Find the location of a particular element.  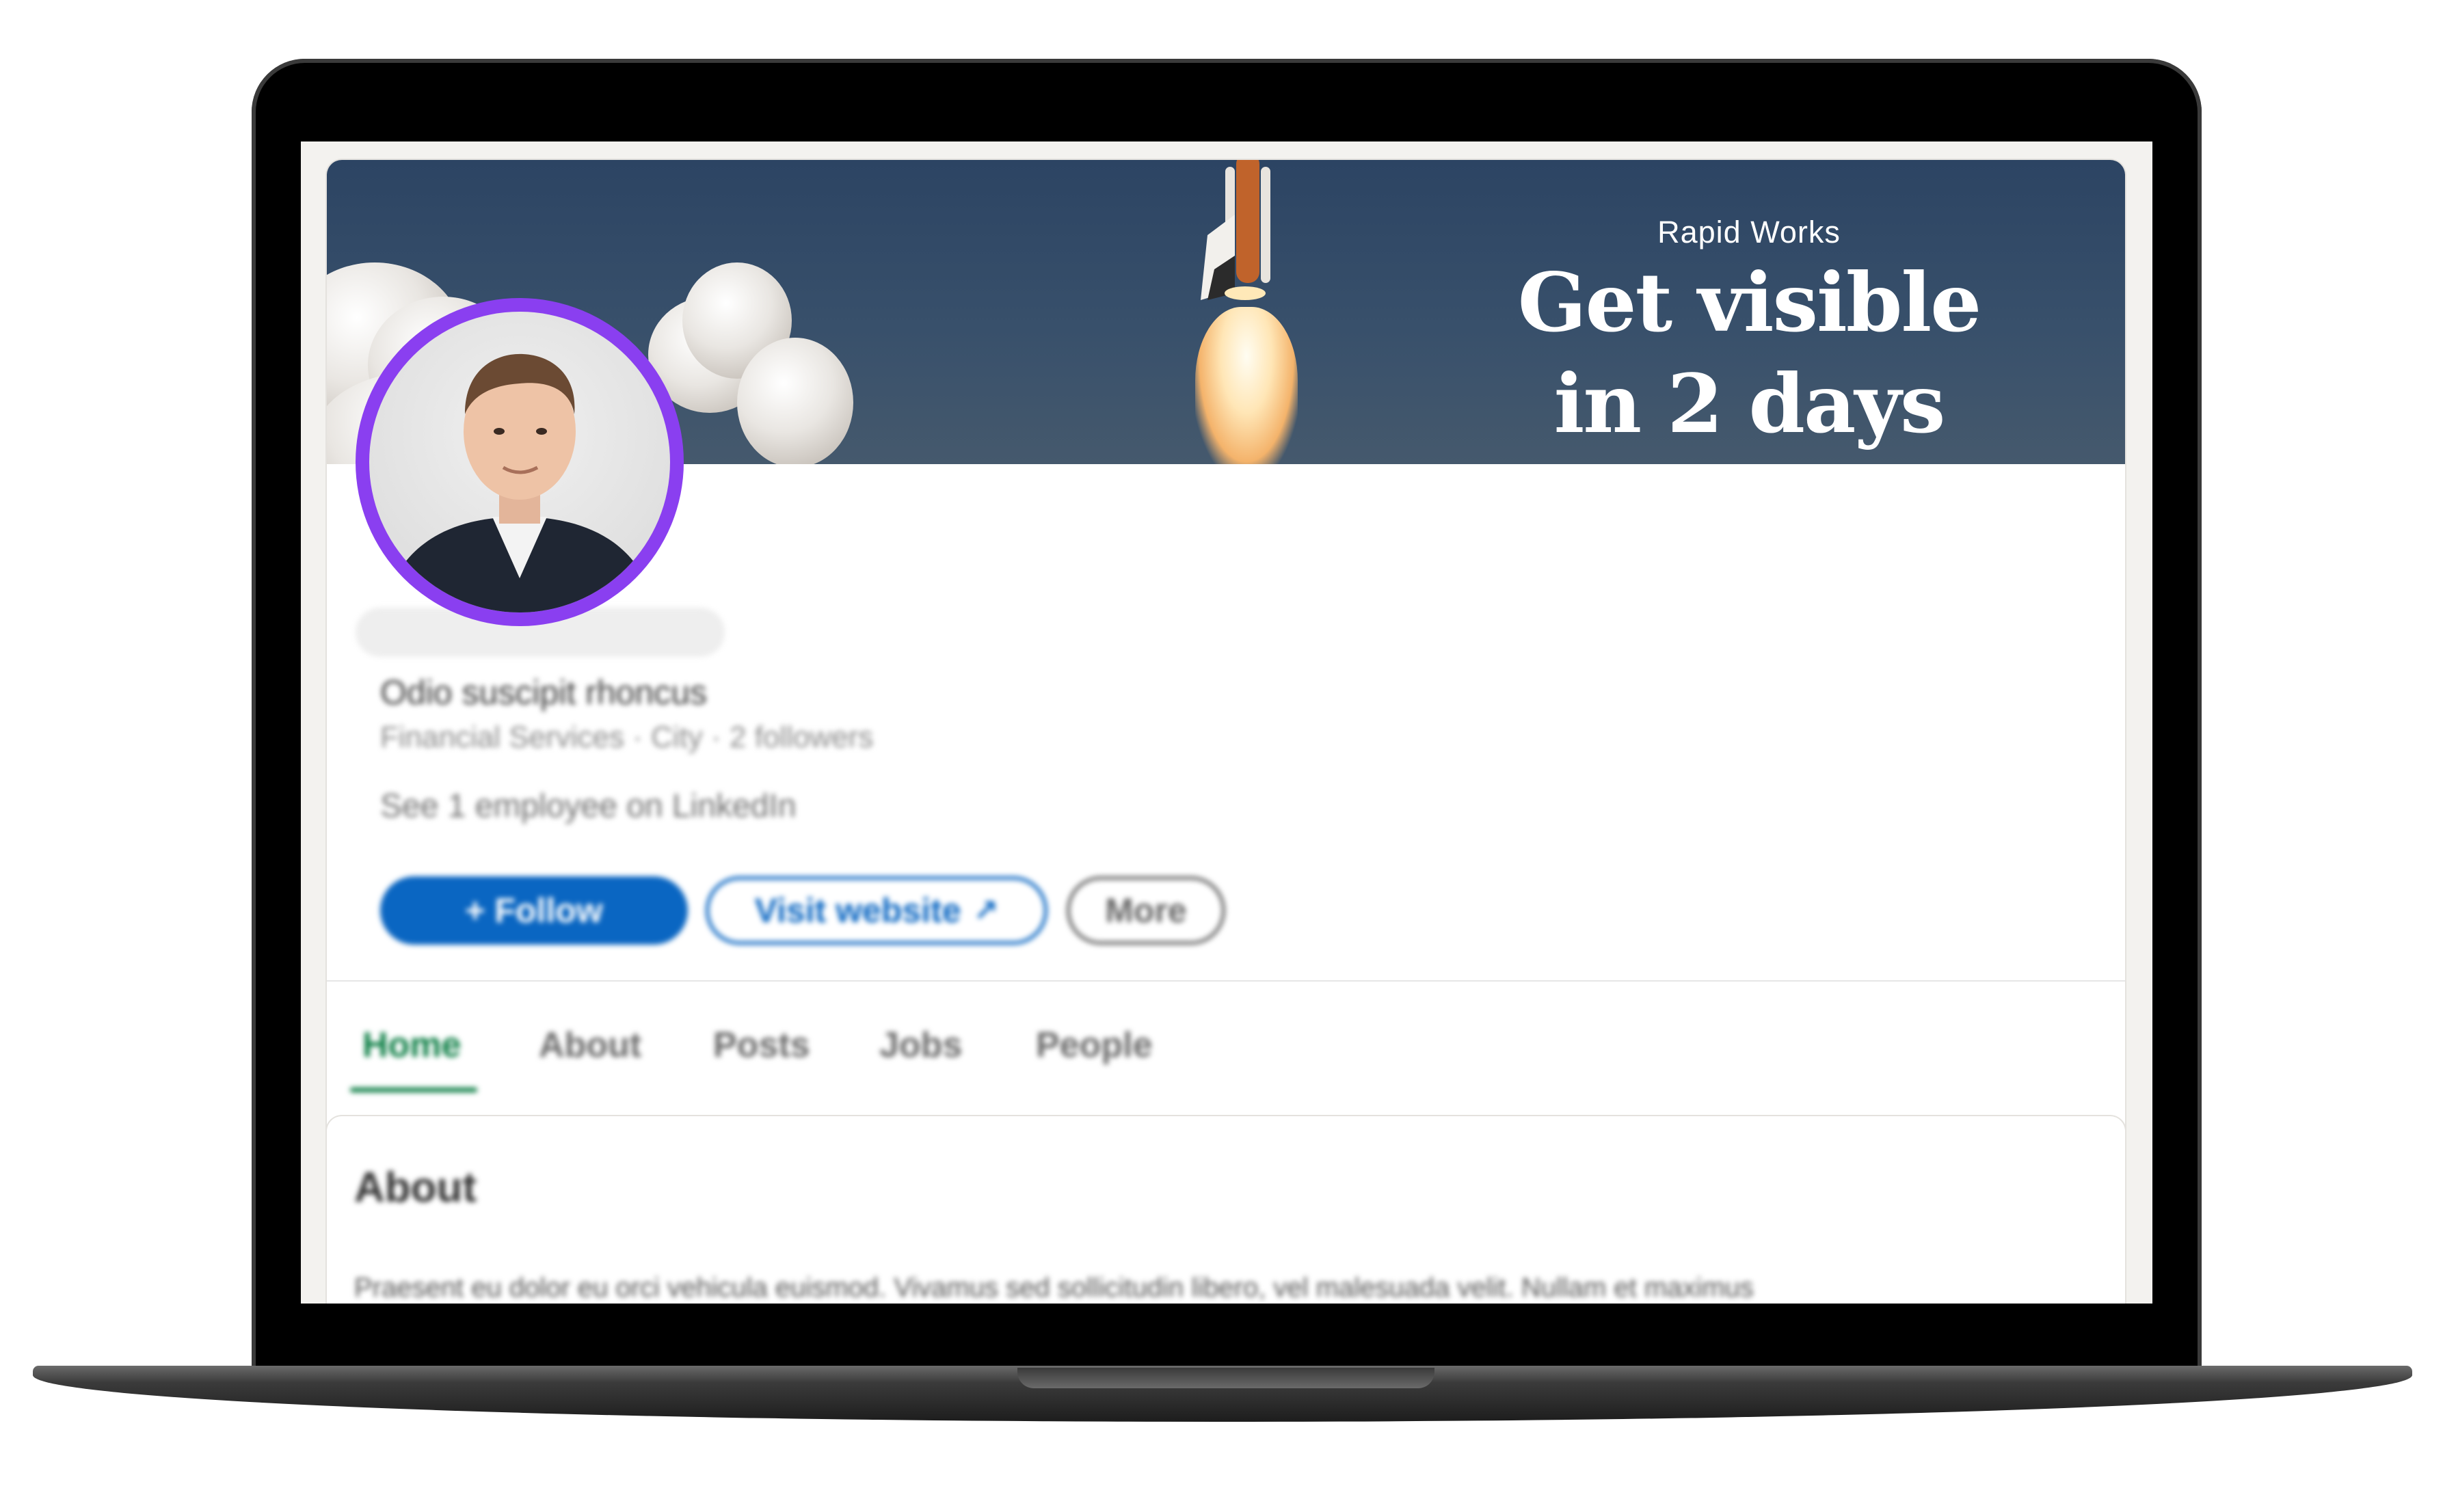

tab-about: About is located at coordinates (590, 1045).